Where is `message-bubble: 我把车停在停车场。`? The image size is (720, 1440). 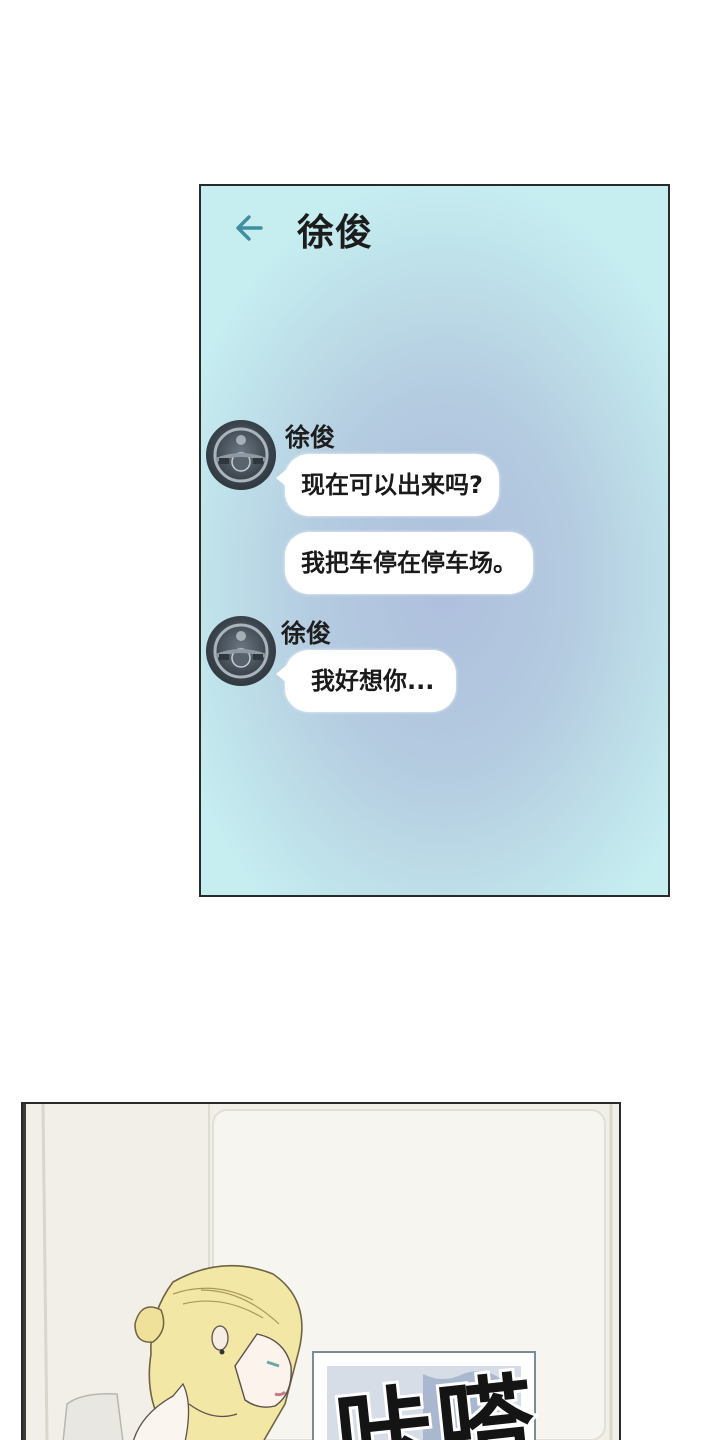 message-bubble: 我把车停在停车场。 is located at coordinates (409, 563).